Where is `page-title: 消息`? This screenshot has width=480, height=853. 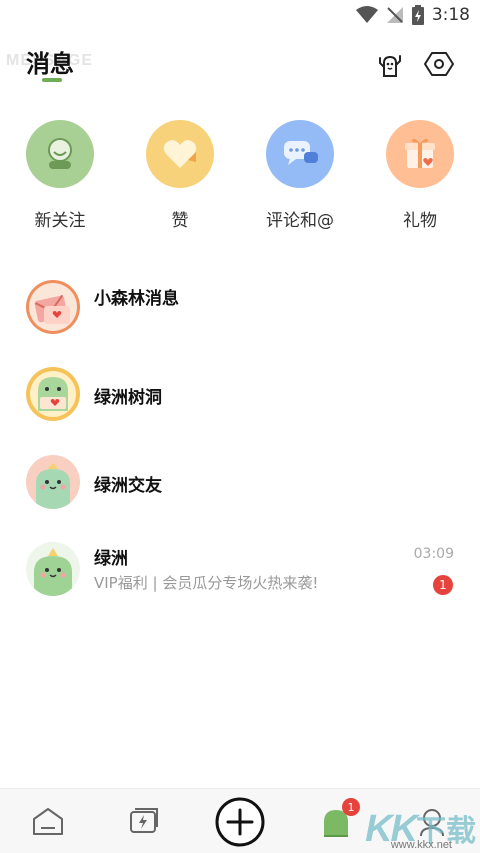 page-title: 消息 is located at coordinates (50, 64).